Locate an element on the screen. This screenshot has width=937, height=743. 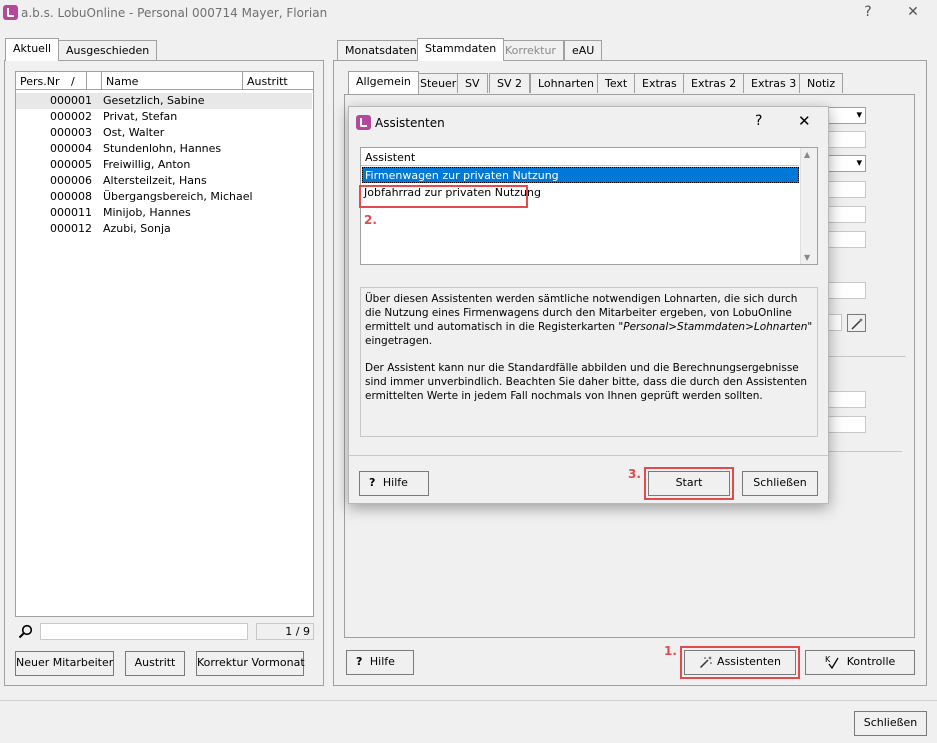
subtab-extras: Extras is located at coordinates (659, 83).